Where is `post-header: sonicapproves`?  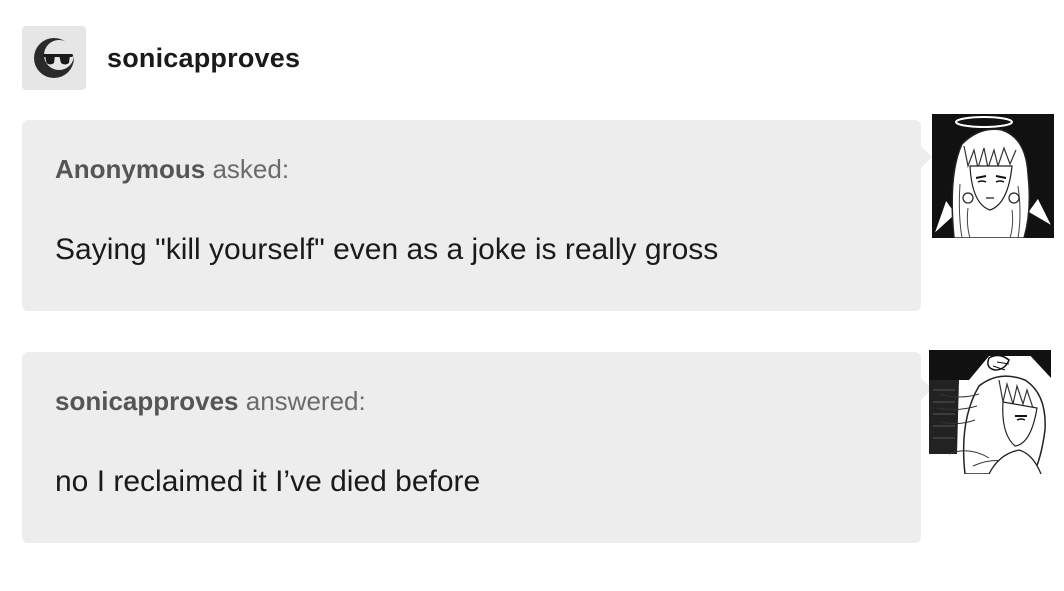
post-header: sonicapproves is located at coordinates (161, 58).